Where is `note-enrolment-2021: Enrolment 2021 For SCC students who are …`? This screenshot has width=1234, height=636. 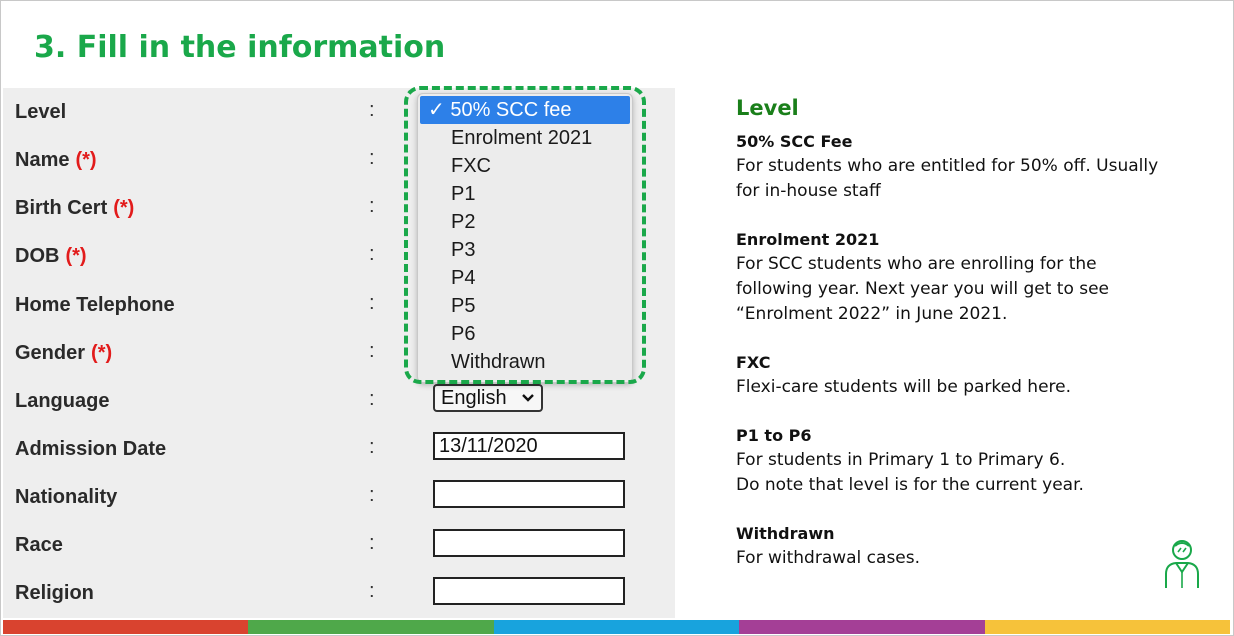
note-enrolment-2021: Enrolment 2021 For SCC students who are … is located at coordinates (956, 277).